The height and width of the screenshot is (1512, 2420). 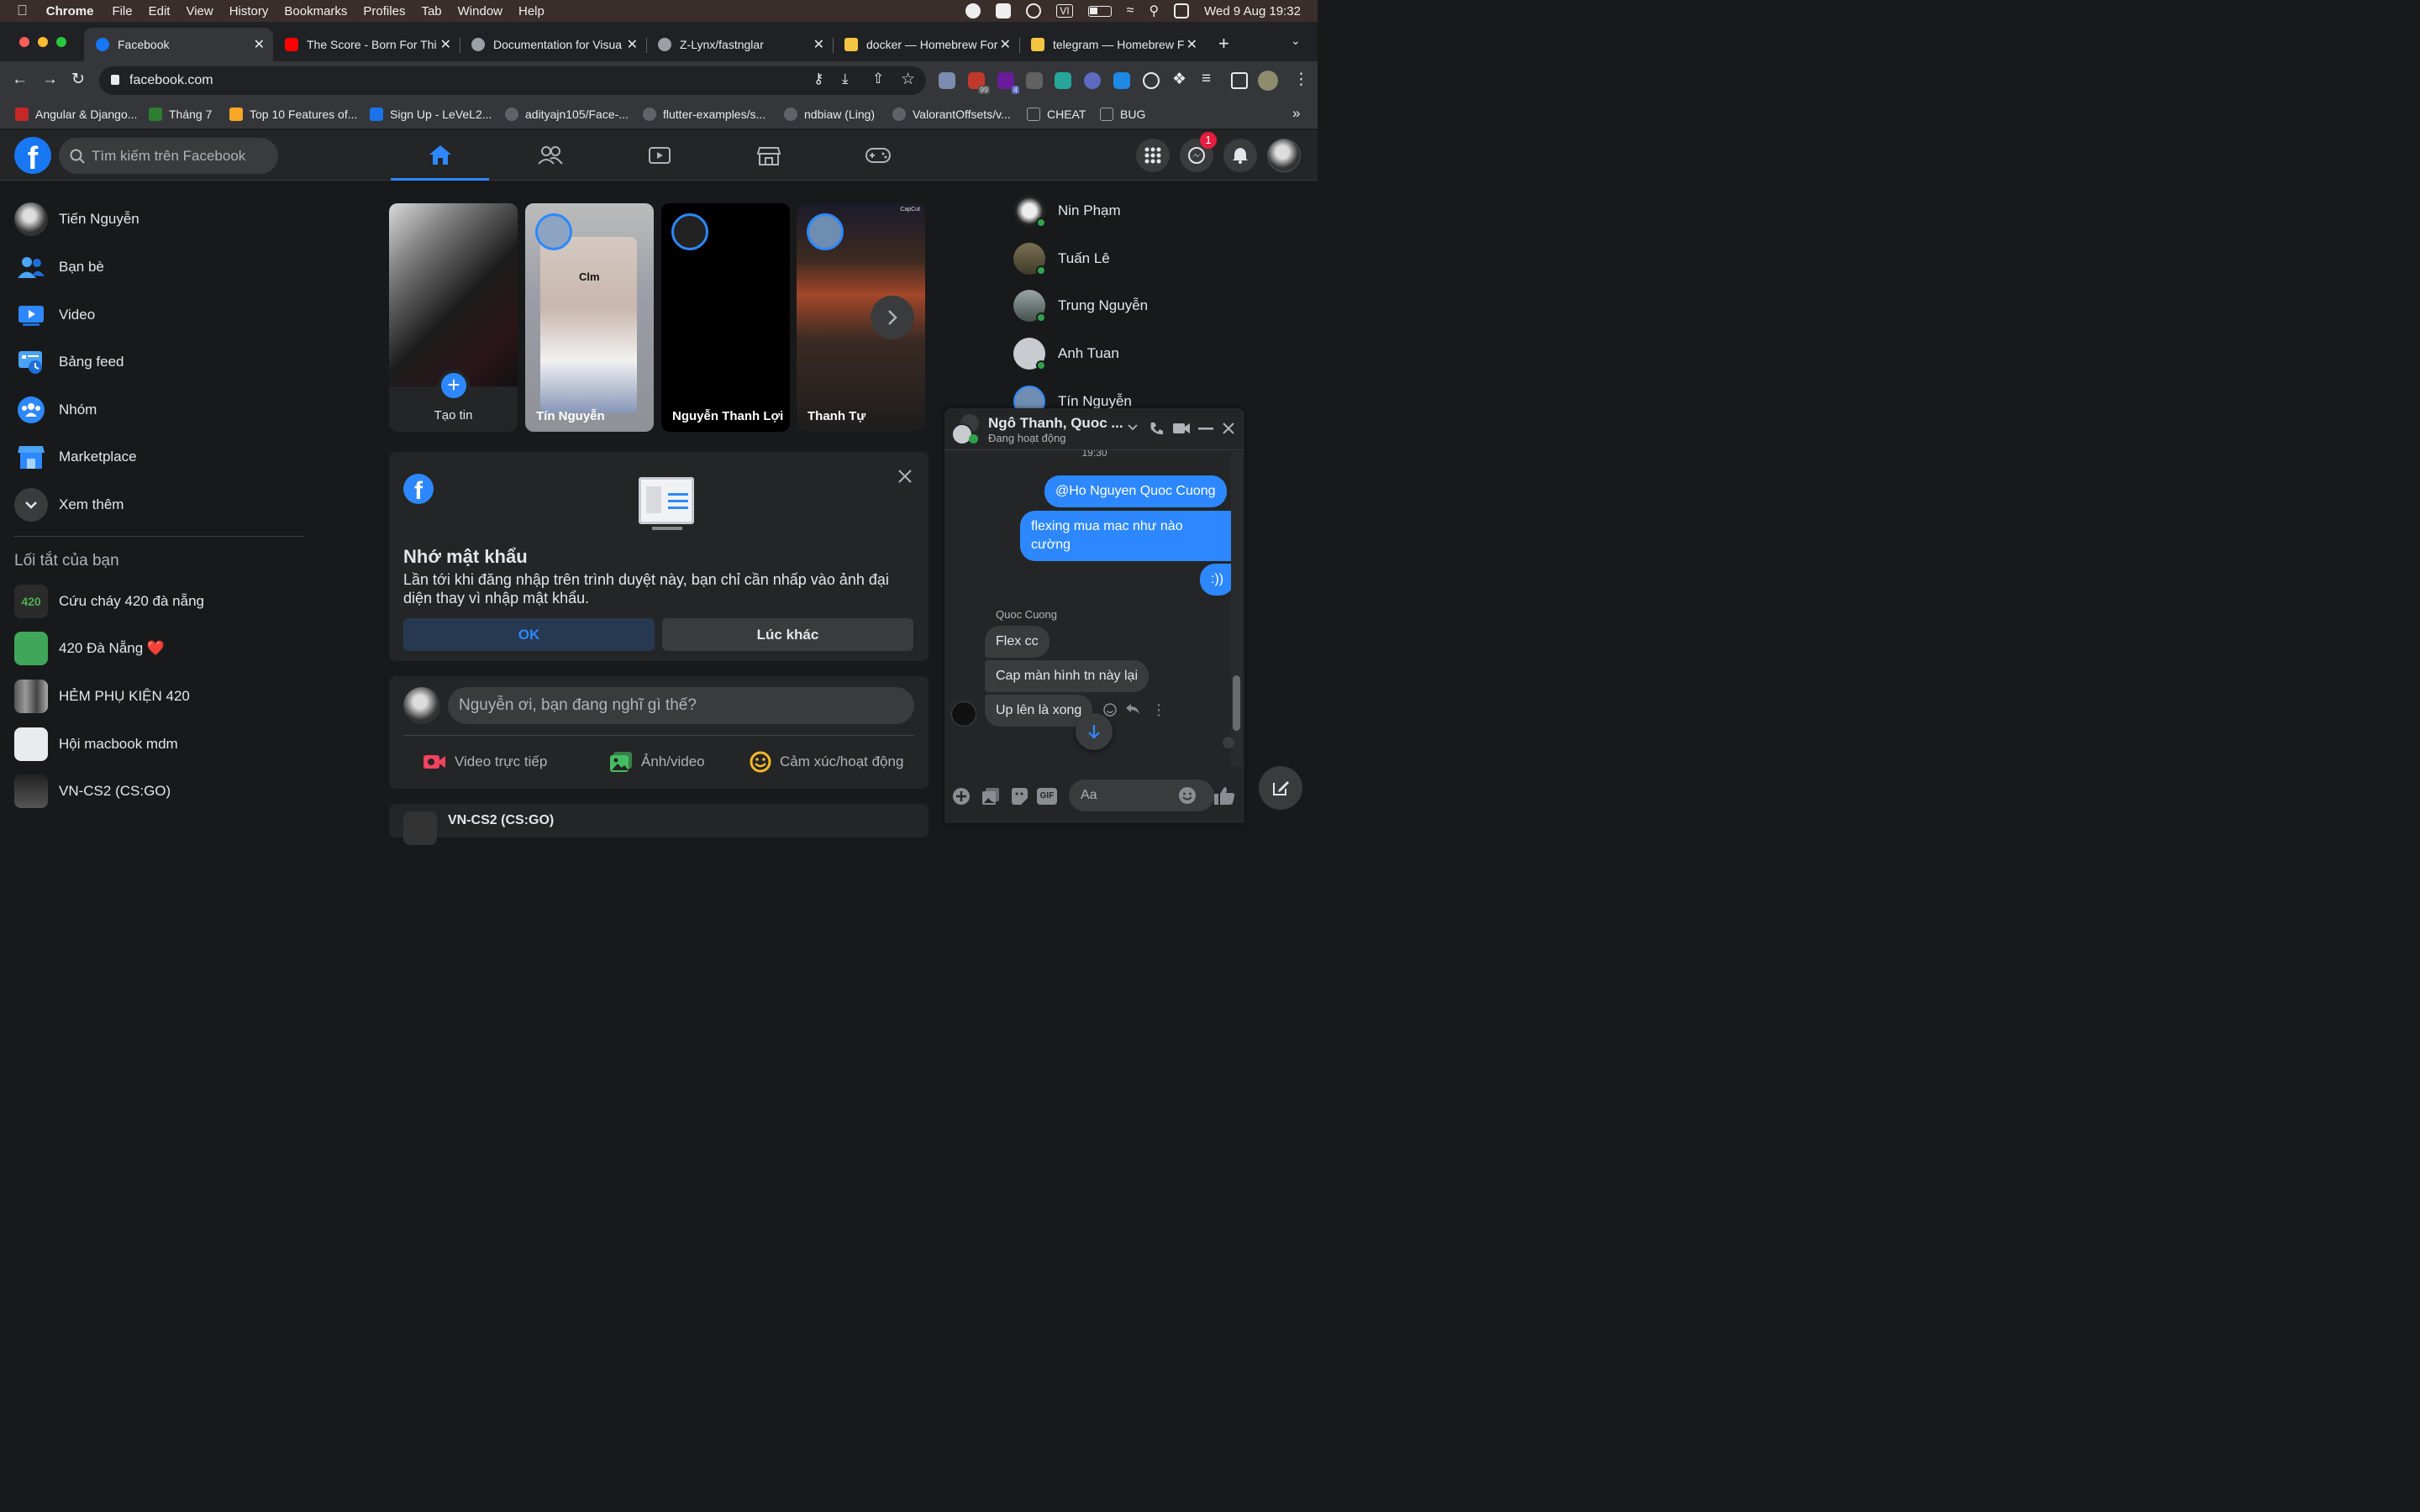 What do you see at coordinates (96, 744) in the screenshot?
I see `shortcut-item: Hội macbook mdm` at bounding box center [96, 744].